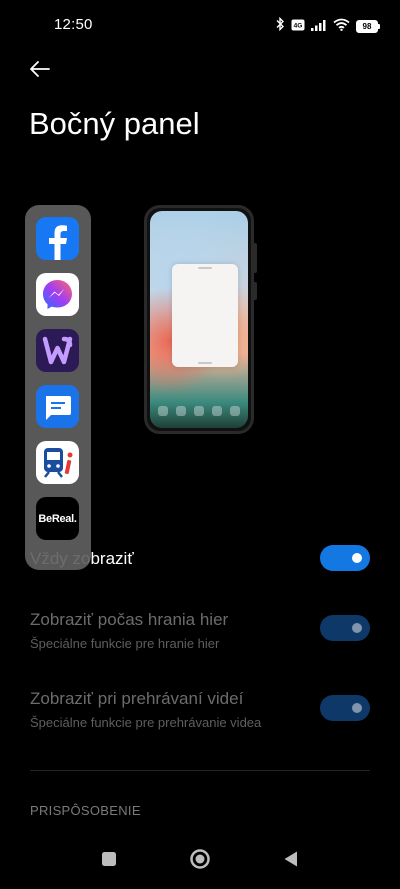 The height and width of the screenshot is (889, 400). I want to click on bereal-logo-text: BeReal., so click(57, 518).